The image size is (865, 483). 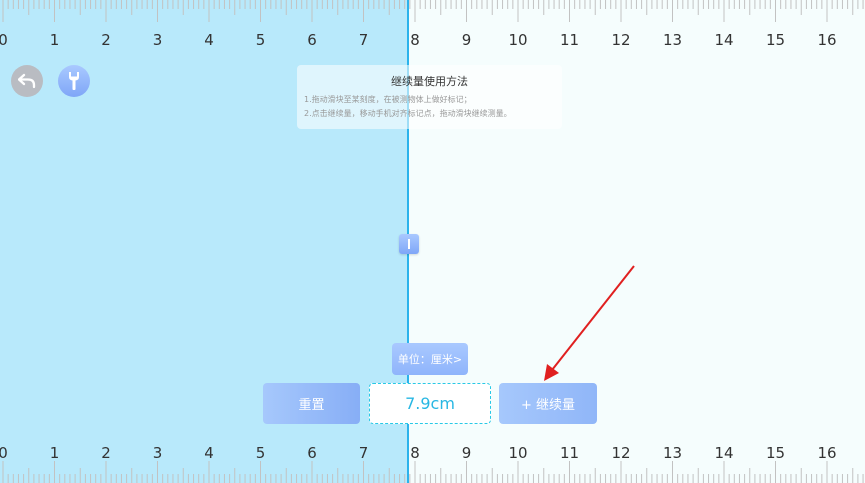 I want to click on help-step-2: 2.点击继续量，移动手机对齐标记点，拖动滑块继续测量。, so click(x=408, y=113).